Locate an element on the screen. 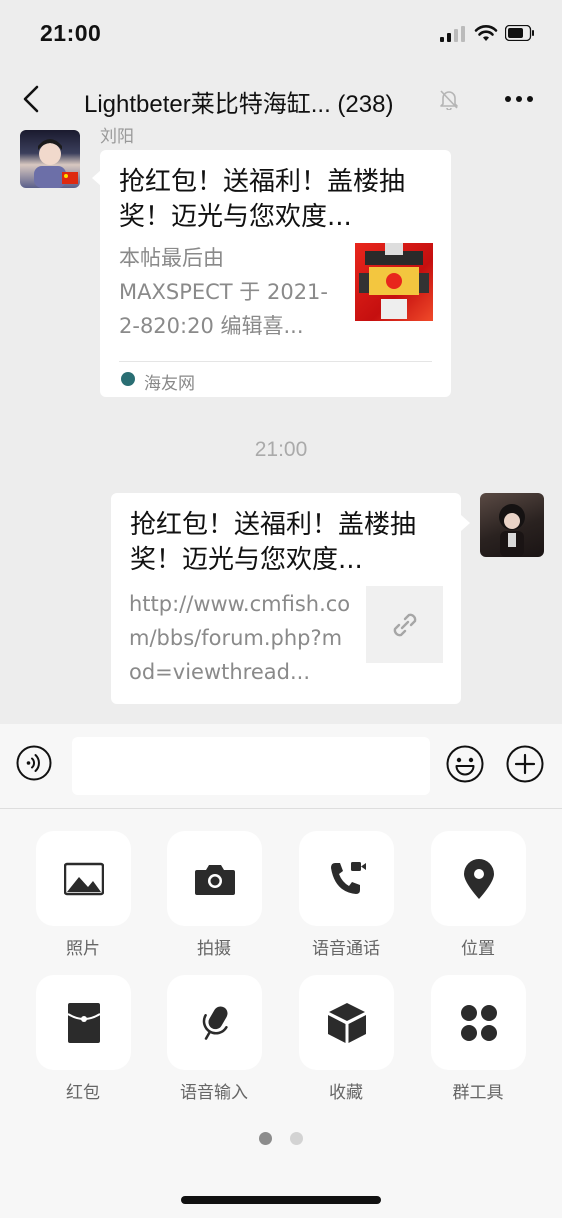  signal-icon is located at coordinates (452, 34).